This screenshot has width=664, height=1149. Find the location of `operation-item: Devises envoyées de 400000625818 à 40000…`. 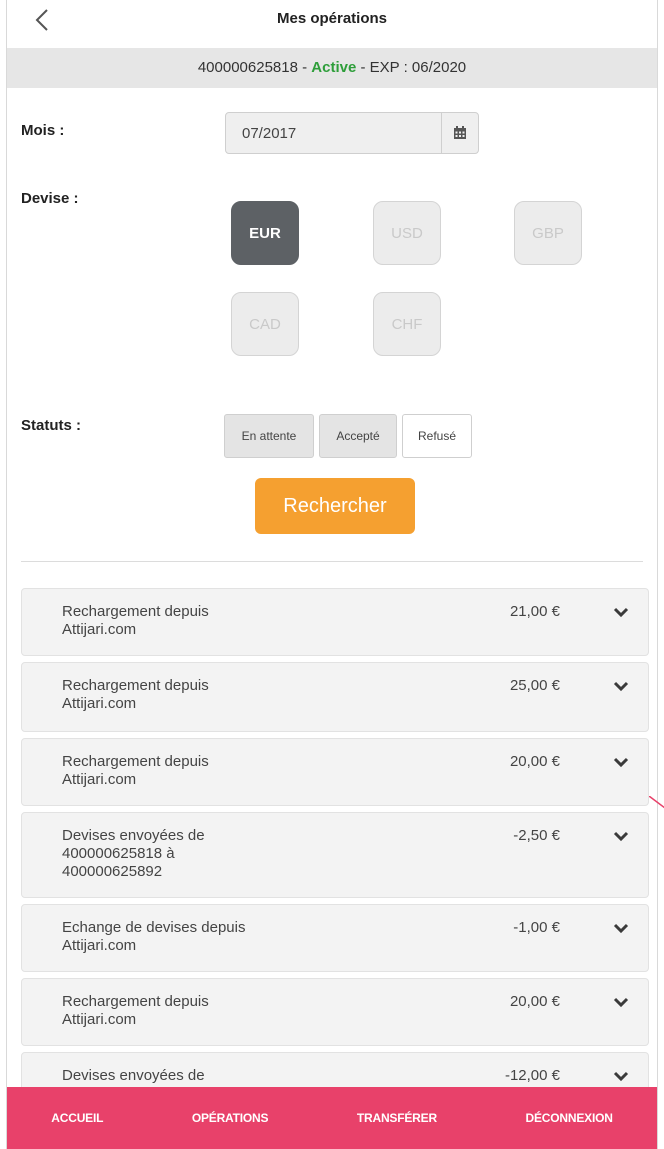

operation-item: Devises envoyées de 400000625818 à 40000… is located at coordinates (335, 855).